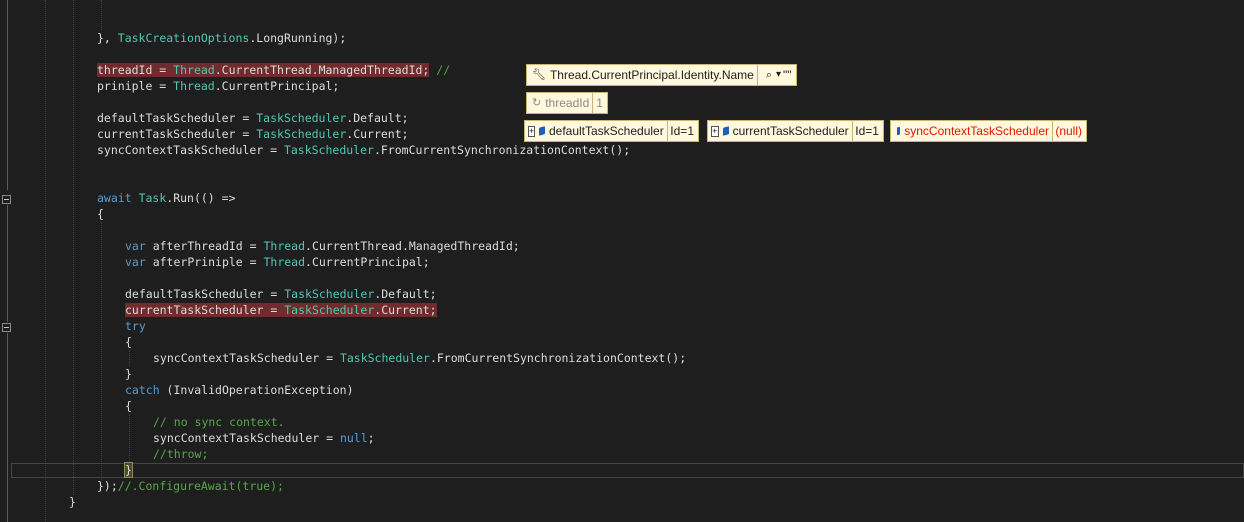  I want to click on datatip-value: (null), so click(1068, 131).